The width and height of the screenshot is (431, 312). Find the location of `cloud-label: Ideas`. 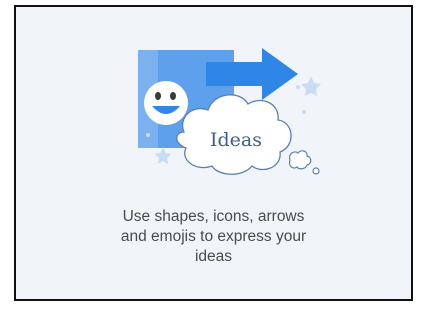

cloud-label: Ideas is located at coordinates (236, 140).